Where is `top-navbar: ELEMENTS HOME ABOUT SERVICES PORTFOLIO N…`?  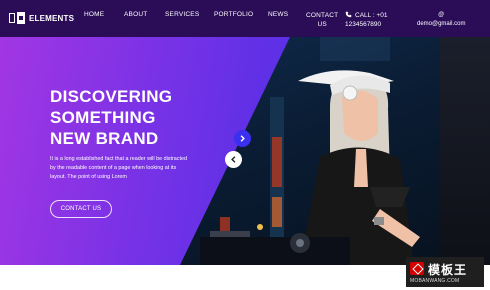 top-navbar: ELEMENTS HOME ABOUT SERVICES PORTFOLIO N… is located at coordinates (245, 18).